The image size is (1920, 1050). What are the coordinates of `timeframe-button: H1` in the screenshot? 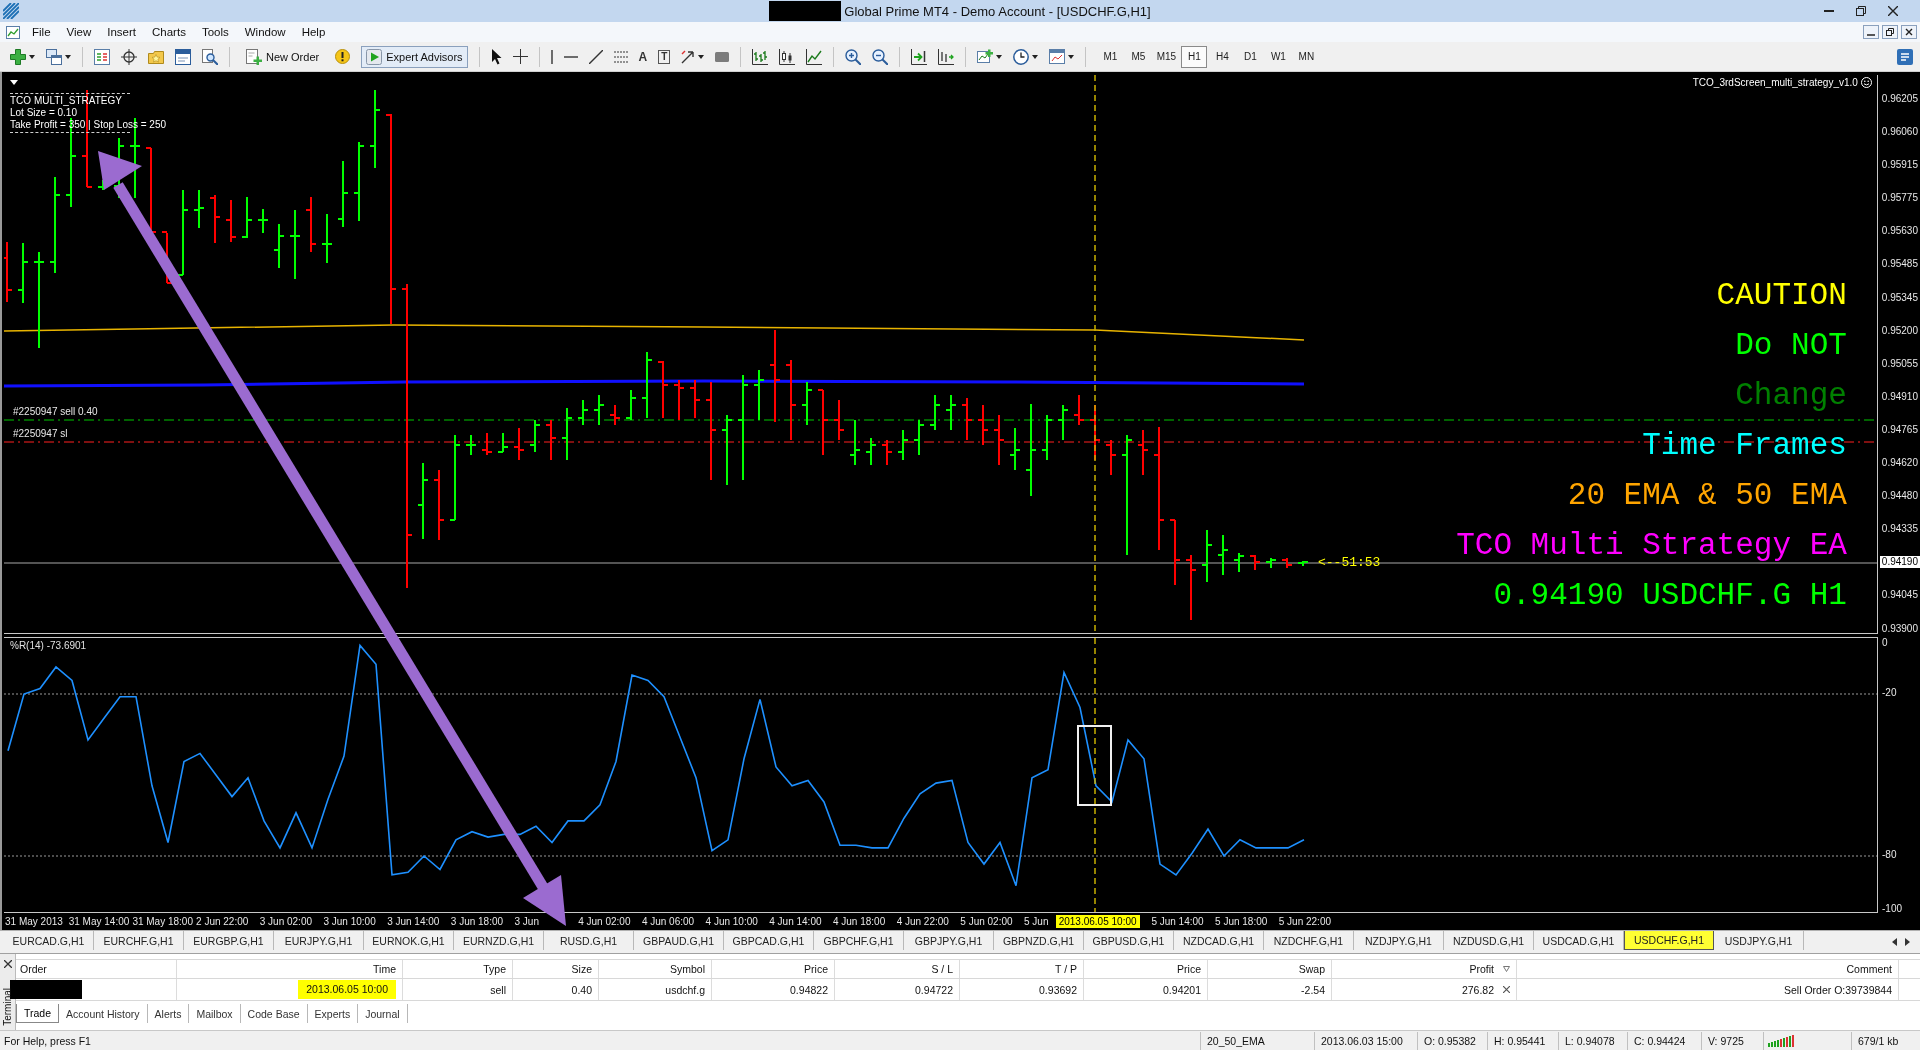 It's located at (1194, 56).